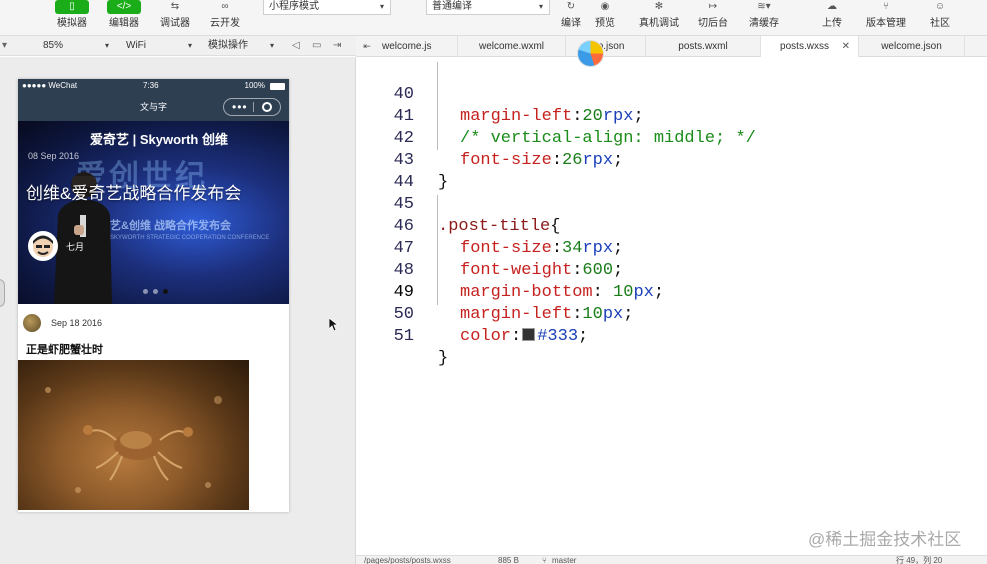 The height and width of the screenshot is (564, 987). What do you see at coordinates (367, 46) in the screenshot?
I see `split-editor-icon: ⇤` at bounding box center [367, 46].